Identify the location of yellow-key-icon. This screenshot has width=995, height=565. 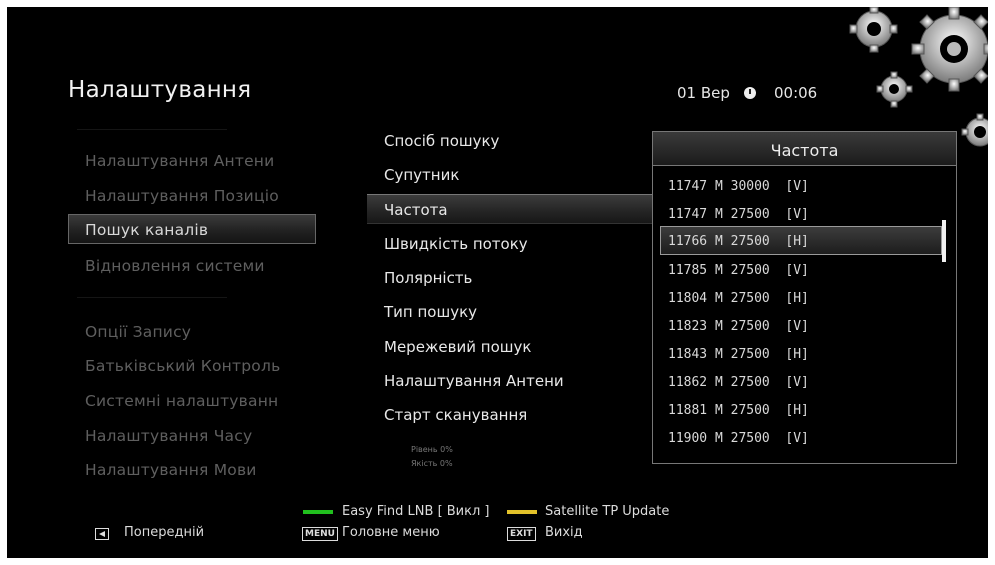
(522, 512).